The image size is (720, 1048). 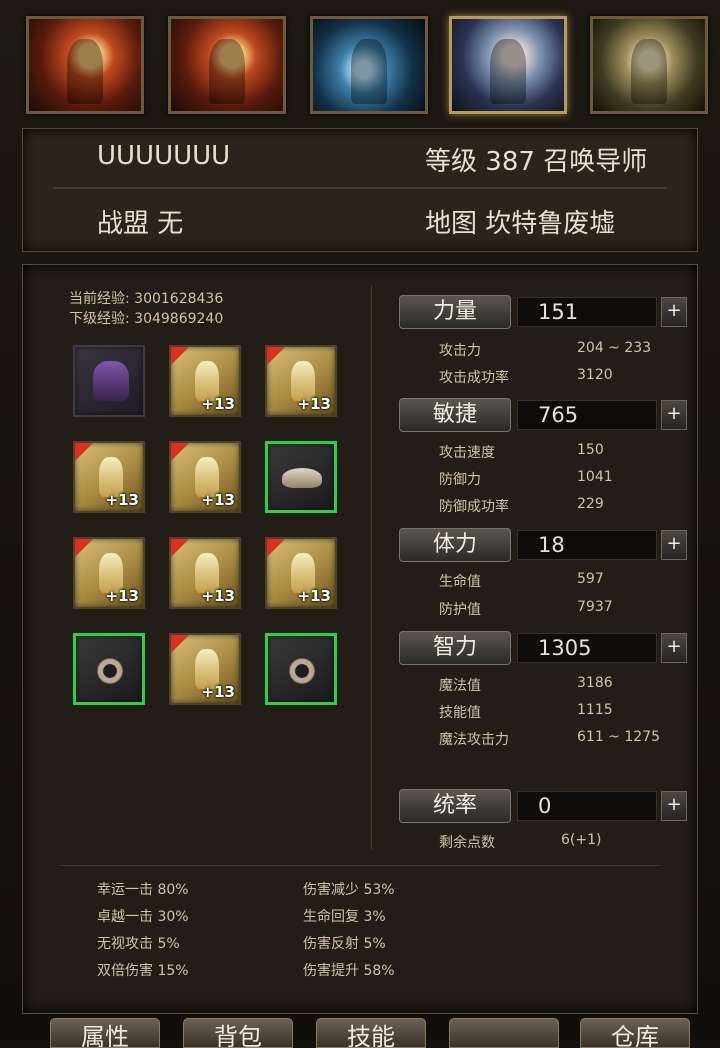 What do you see at coordinates (143, 917) in the screenshot?
I see `excellent-hit: 卓越一击 30%` at bounding box center [143, 917].